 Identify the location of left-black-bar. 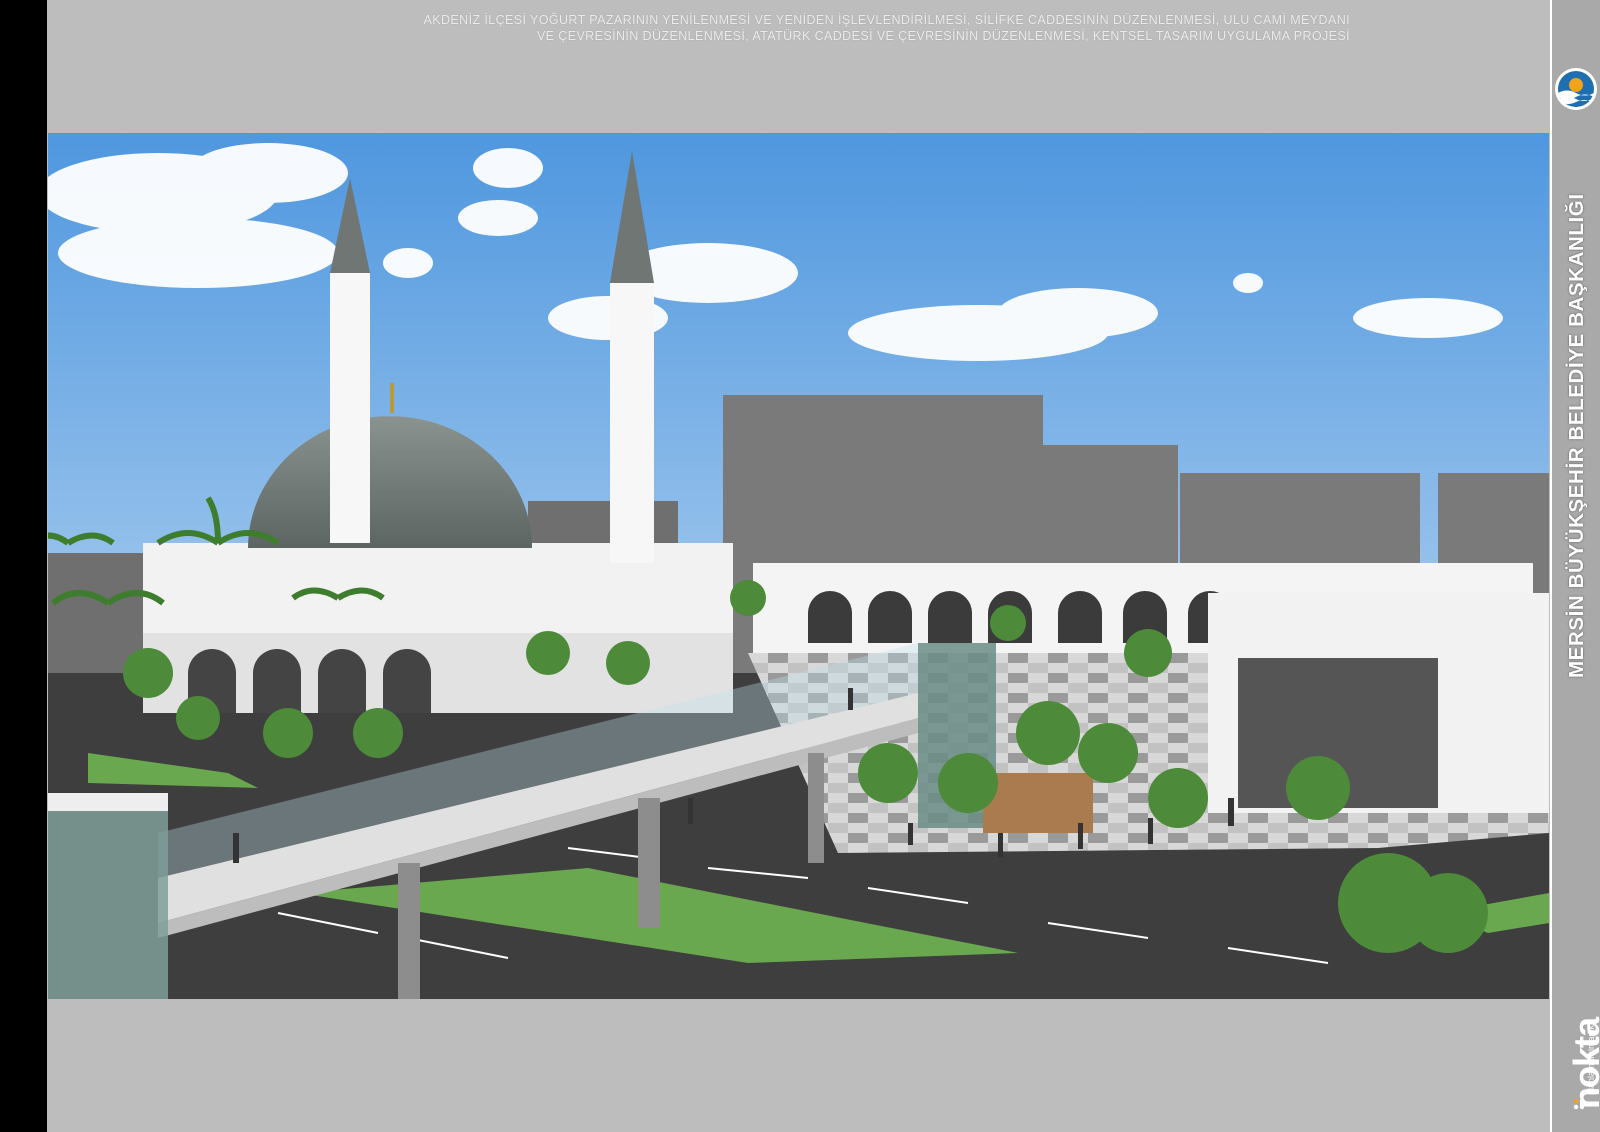
(23, 566).